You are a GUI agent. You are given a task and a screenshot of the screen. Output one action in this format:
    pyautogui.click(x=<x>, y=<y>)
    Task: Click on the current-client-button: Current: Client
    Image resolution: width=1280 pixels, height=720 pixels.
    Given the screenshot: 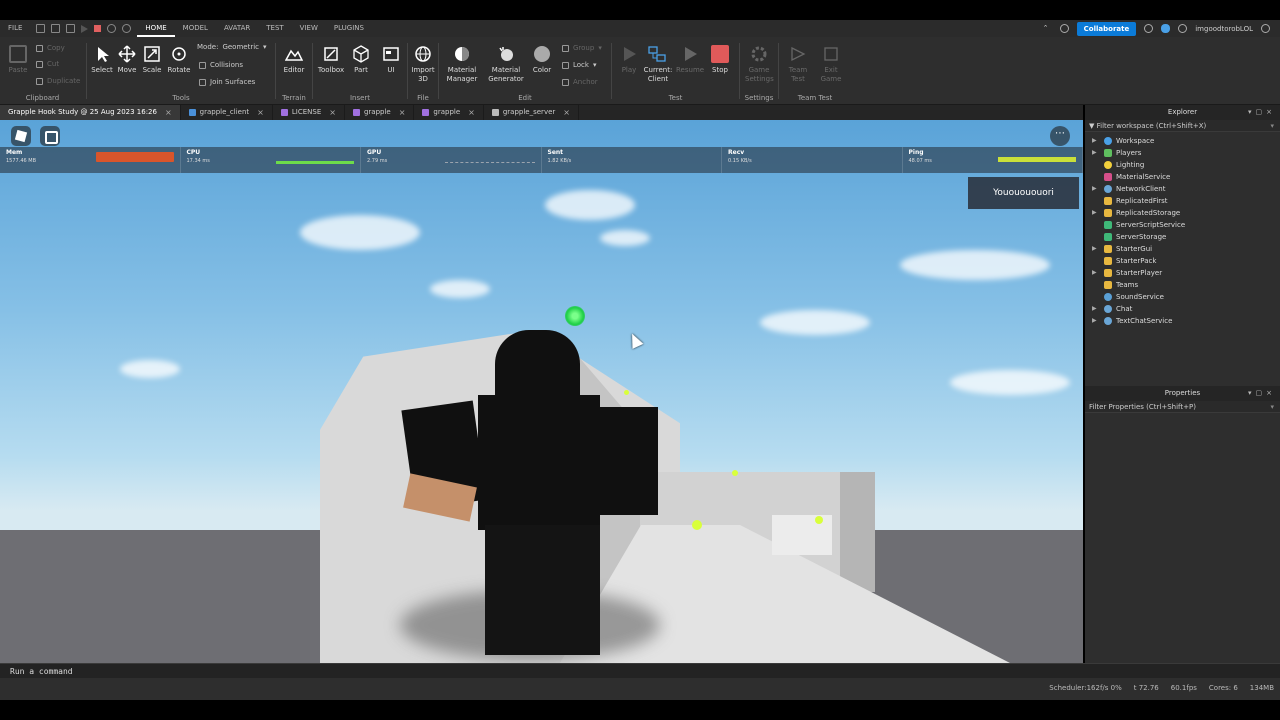 What is the action you would take?
    pyautogui.click(x=657, y=64)
    